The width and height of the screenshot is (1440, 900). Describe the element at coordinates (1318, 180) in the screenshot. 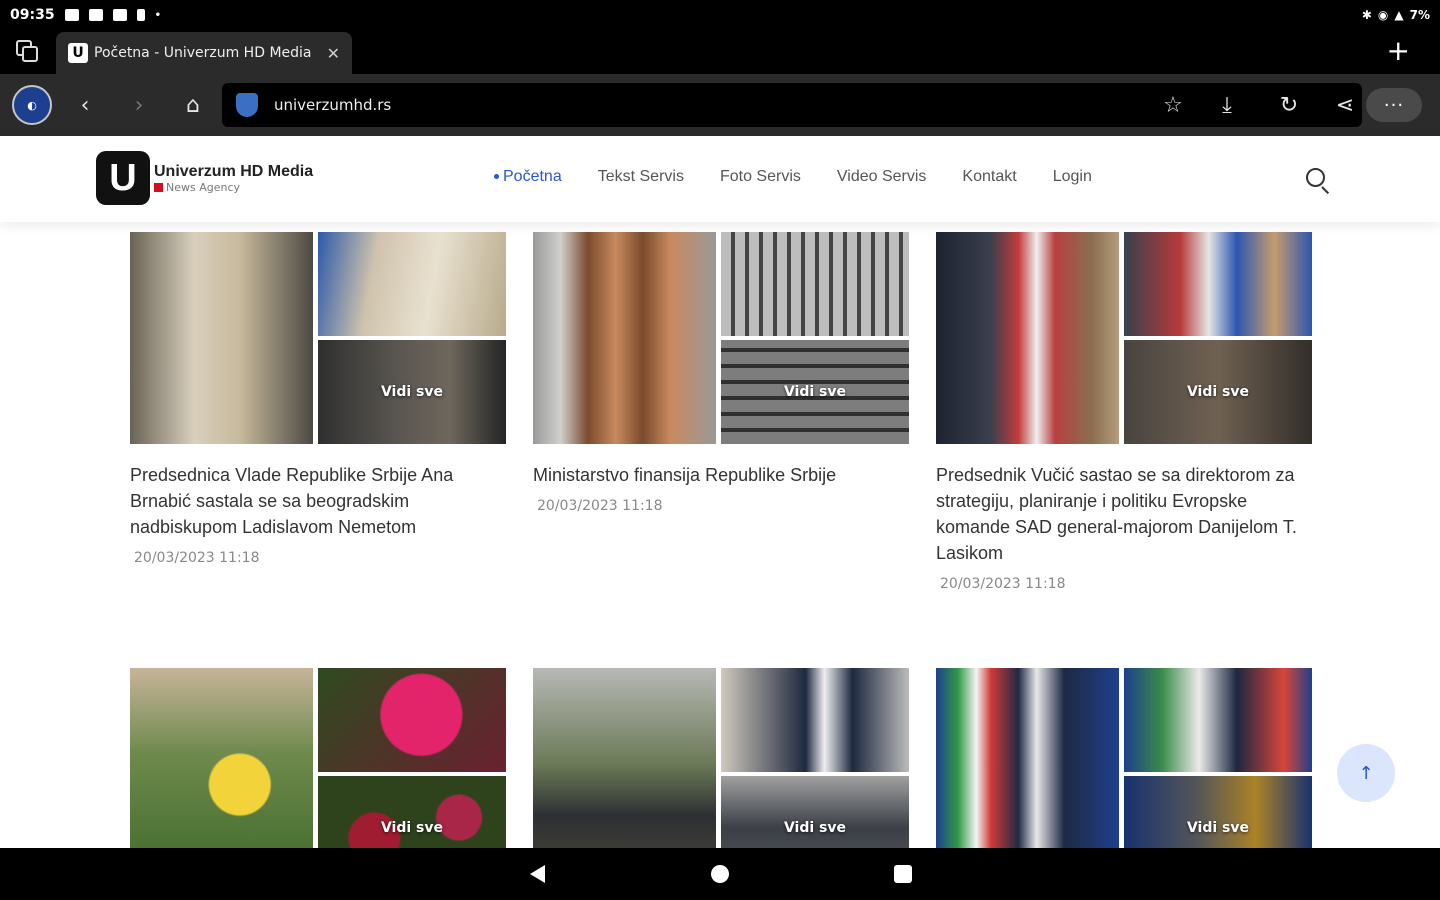

I see `search-icon` at that location.